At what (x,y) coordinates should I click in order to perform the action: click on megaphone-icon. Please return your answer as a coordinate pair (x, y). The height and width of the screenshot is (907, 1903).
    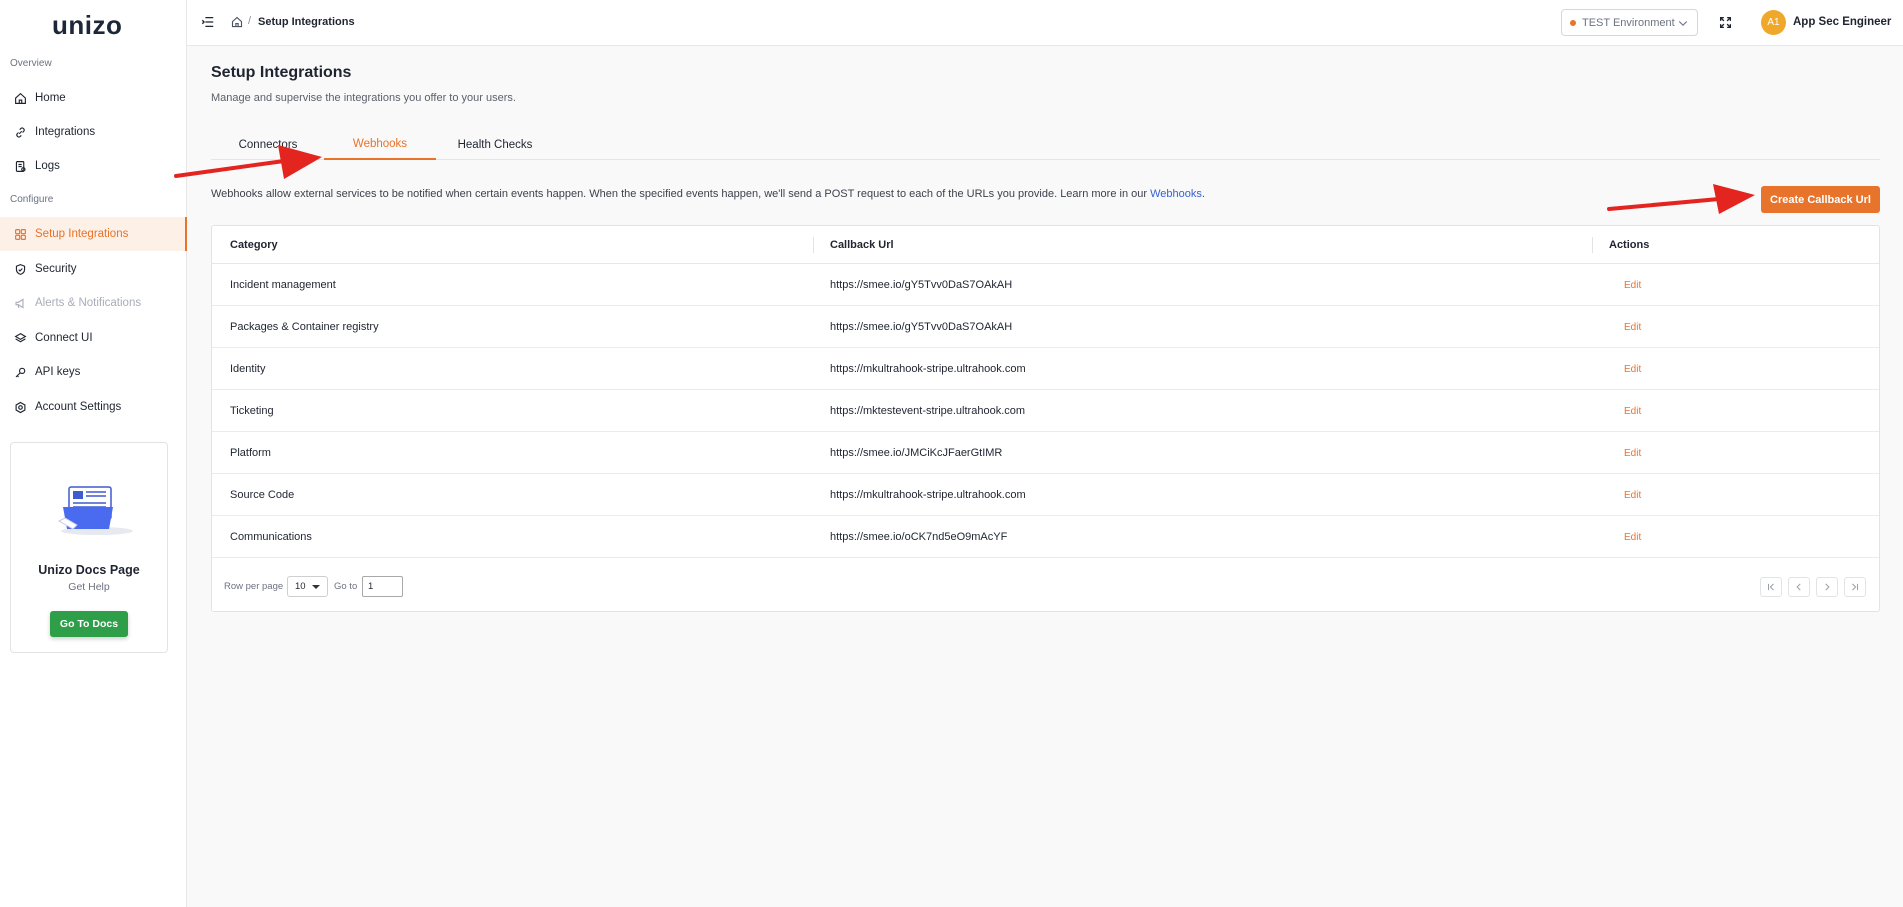
    Looking at the image, I should click on (20, 303).